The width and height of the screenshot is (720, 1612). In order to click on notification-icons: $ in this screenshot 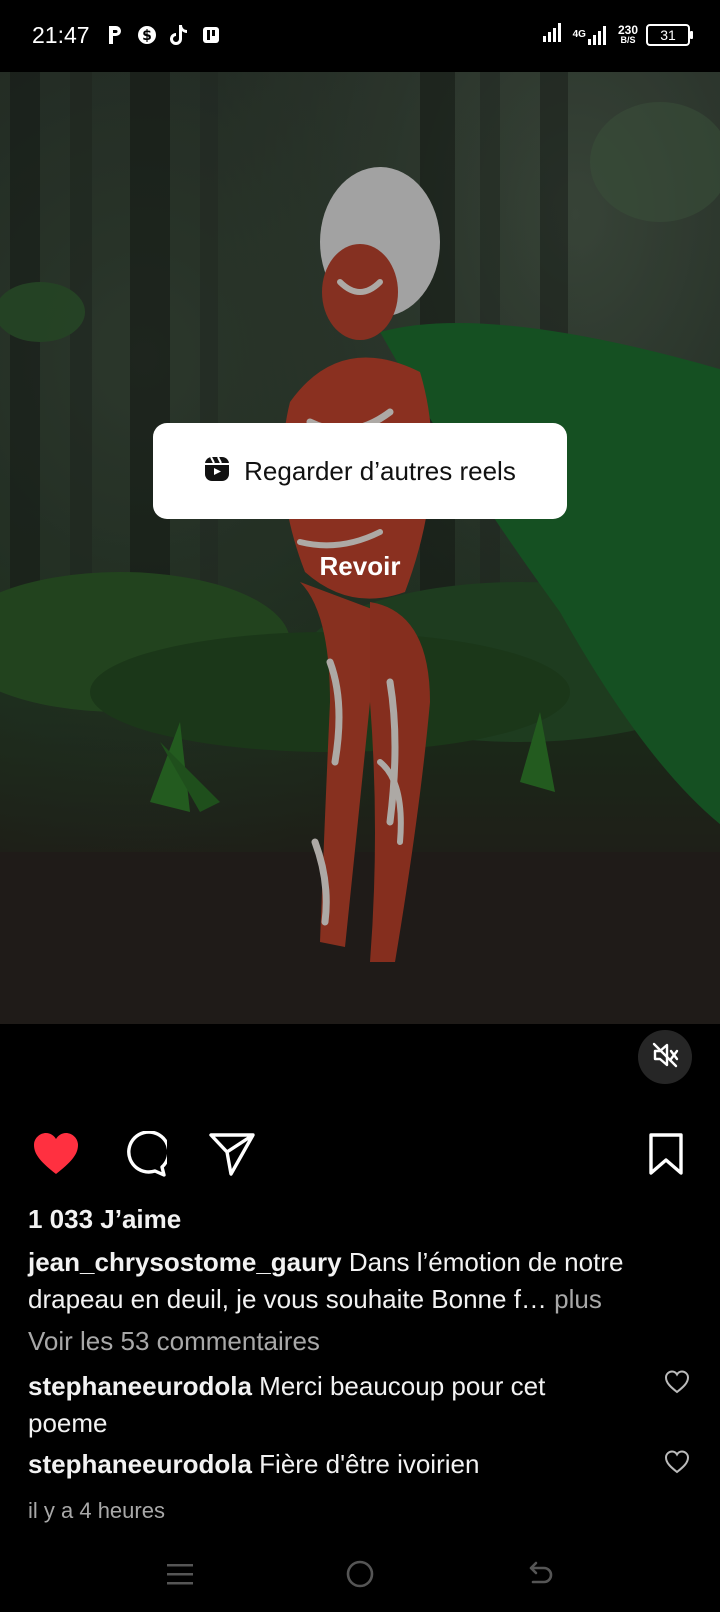, I will do `click(163, 35)`.